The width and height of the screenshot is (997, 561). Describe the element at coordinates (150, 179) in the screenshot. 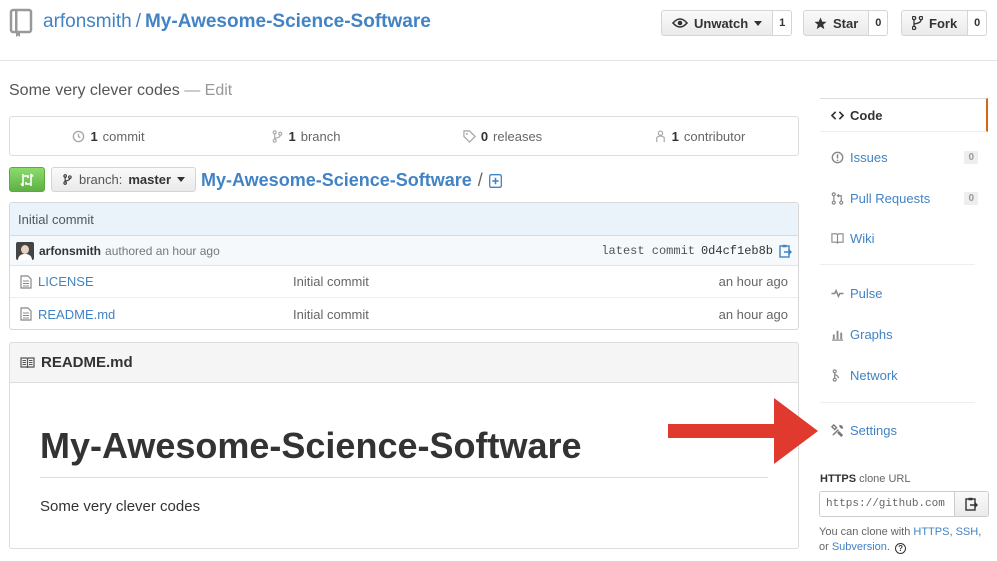

I see `branch-value: master` at that location.